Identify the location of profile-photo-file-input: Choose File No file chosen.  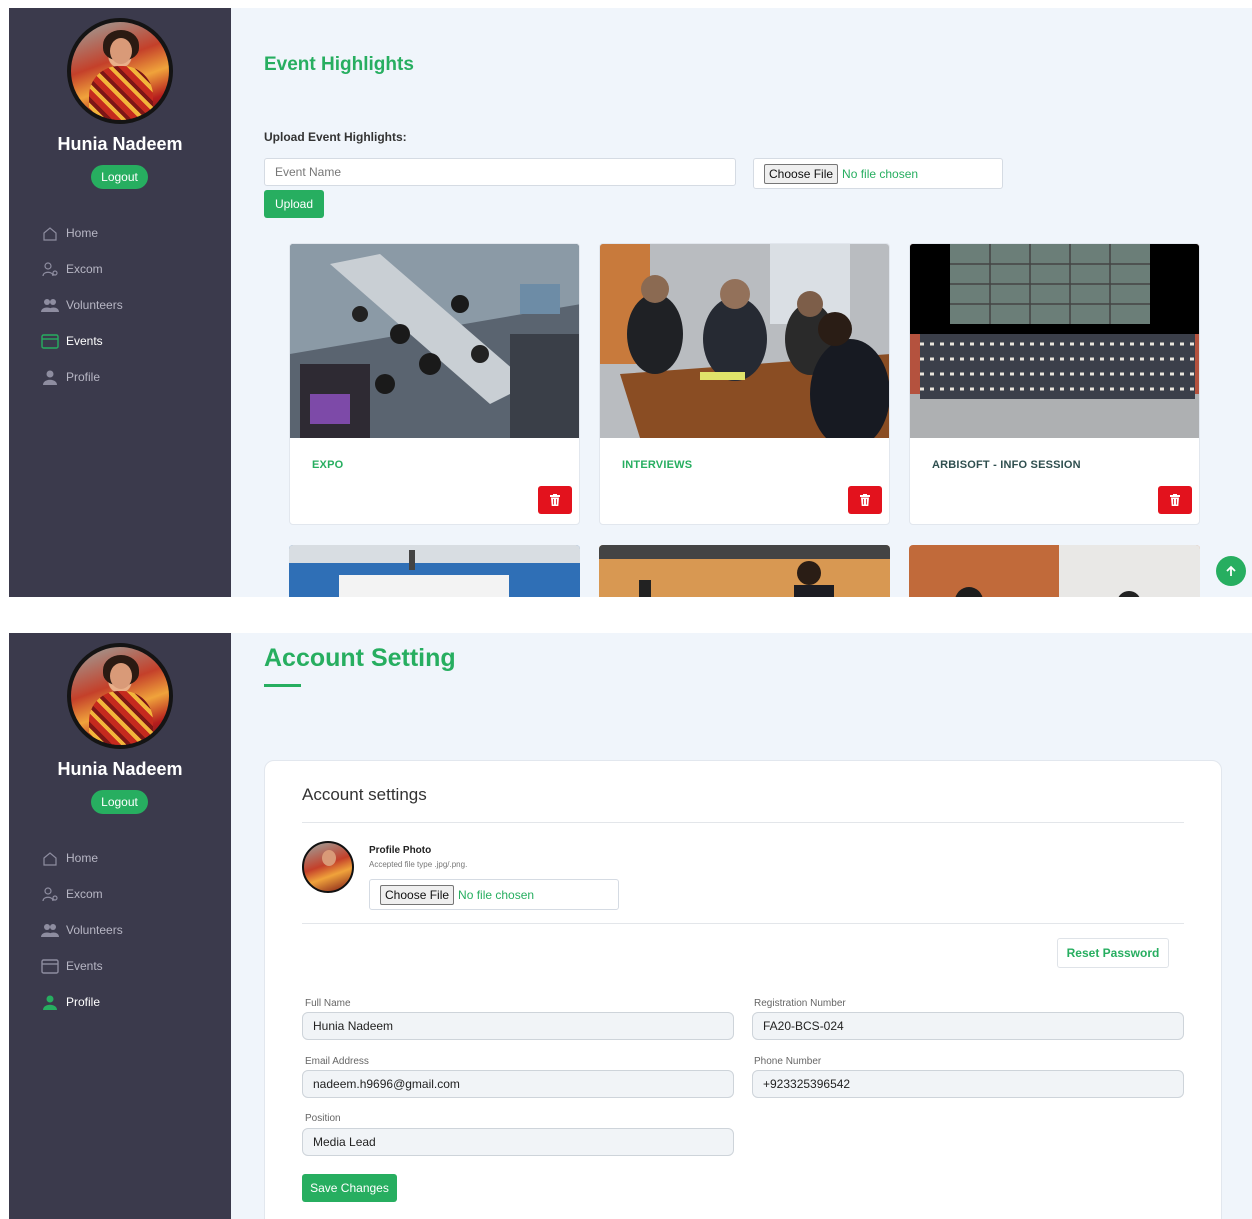
(494, 894).